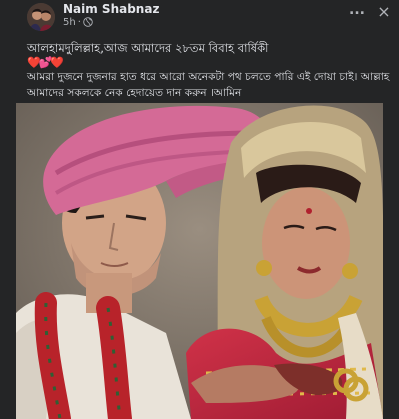 This screenshot has height=419, width=399. I want to click on post-header: Naim Shabnaz 5h · ... ×, so click(199, 17).